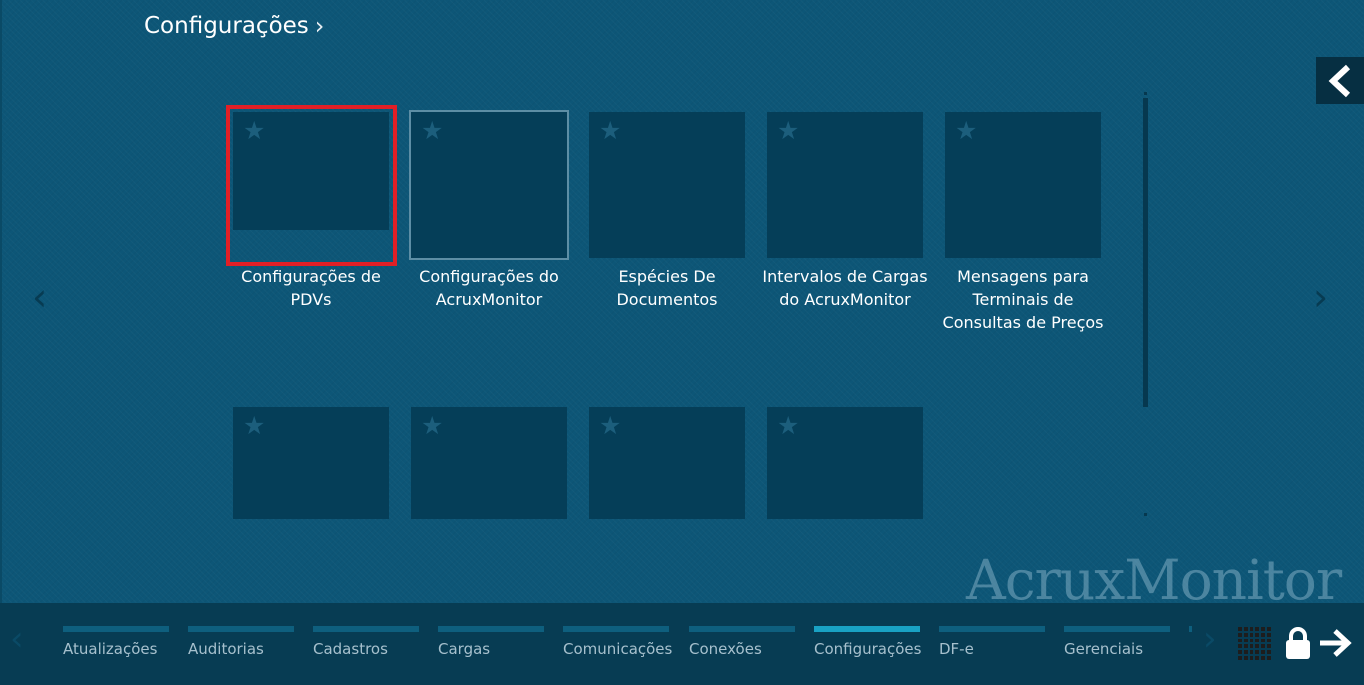 The height and width of the screenshot is (685, 1364). I want to click on tab-cadastros: Cadastros, so click(366, 642).